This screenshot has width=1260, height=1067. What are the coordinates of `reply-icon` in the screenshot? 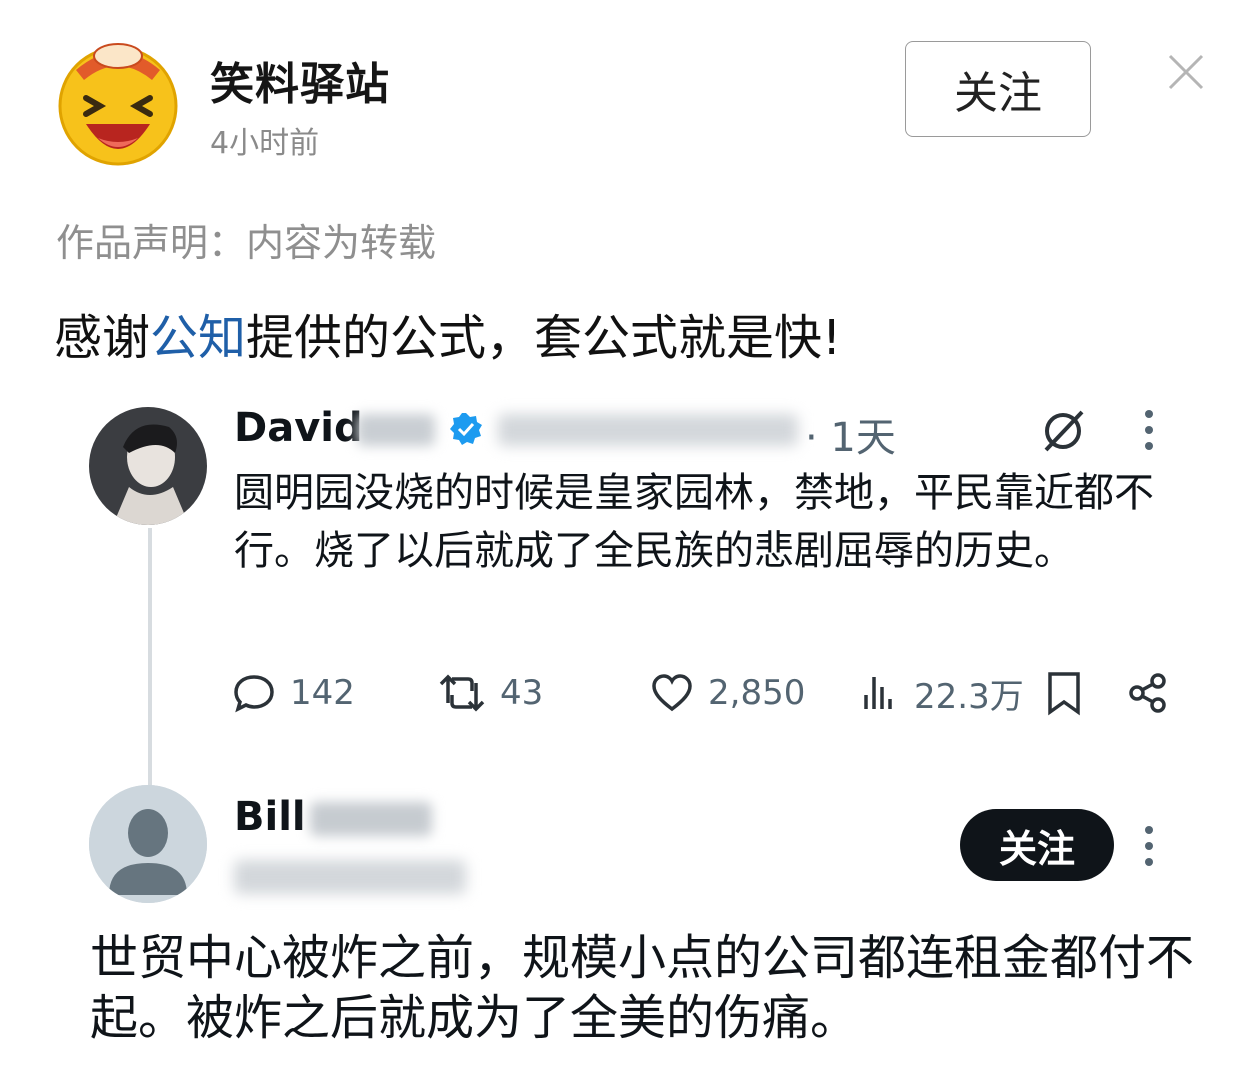 It's located at (254, 694).